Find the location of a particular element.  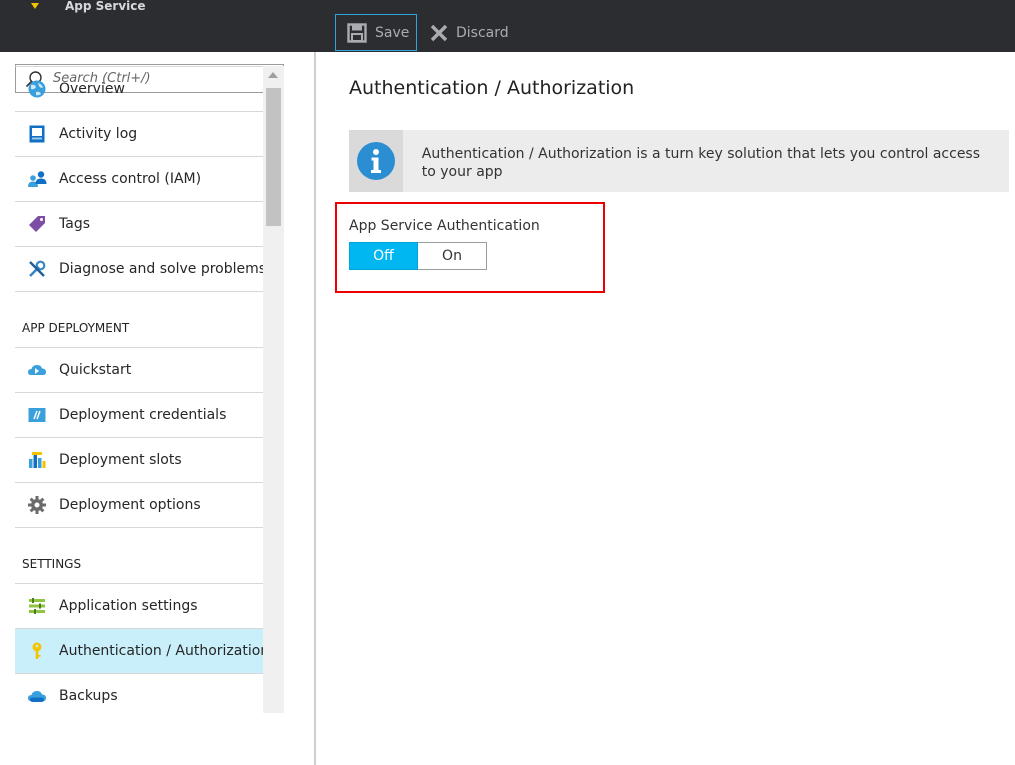

sidebar-item-label: Quickstart is located at coordinates (95, 370).